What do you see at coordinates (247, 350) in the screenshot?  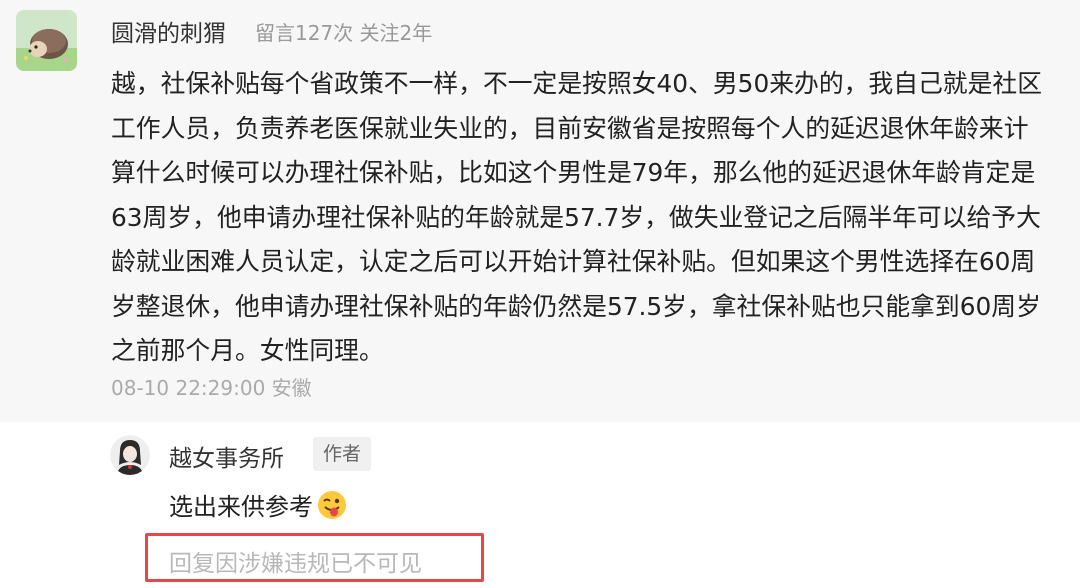 I see `comment-line: 之前那个月。女性同理。` at bounding box center [247, 350].